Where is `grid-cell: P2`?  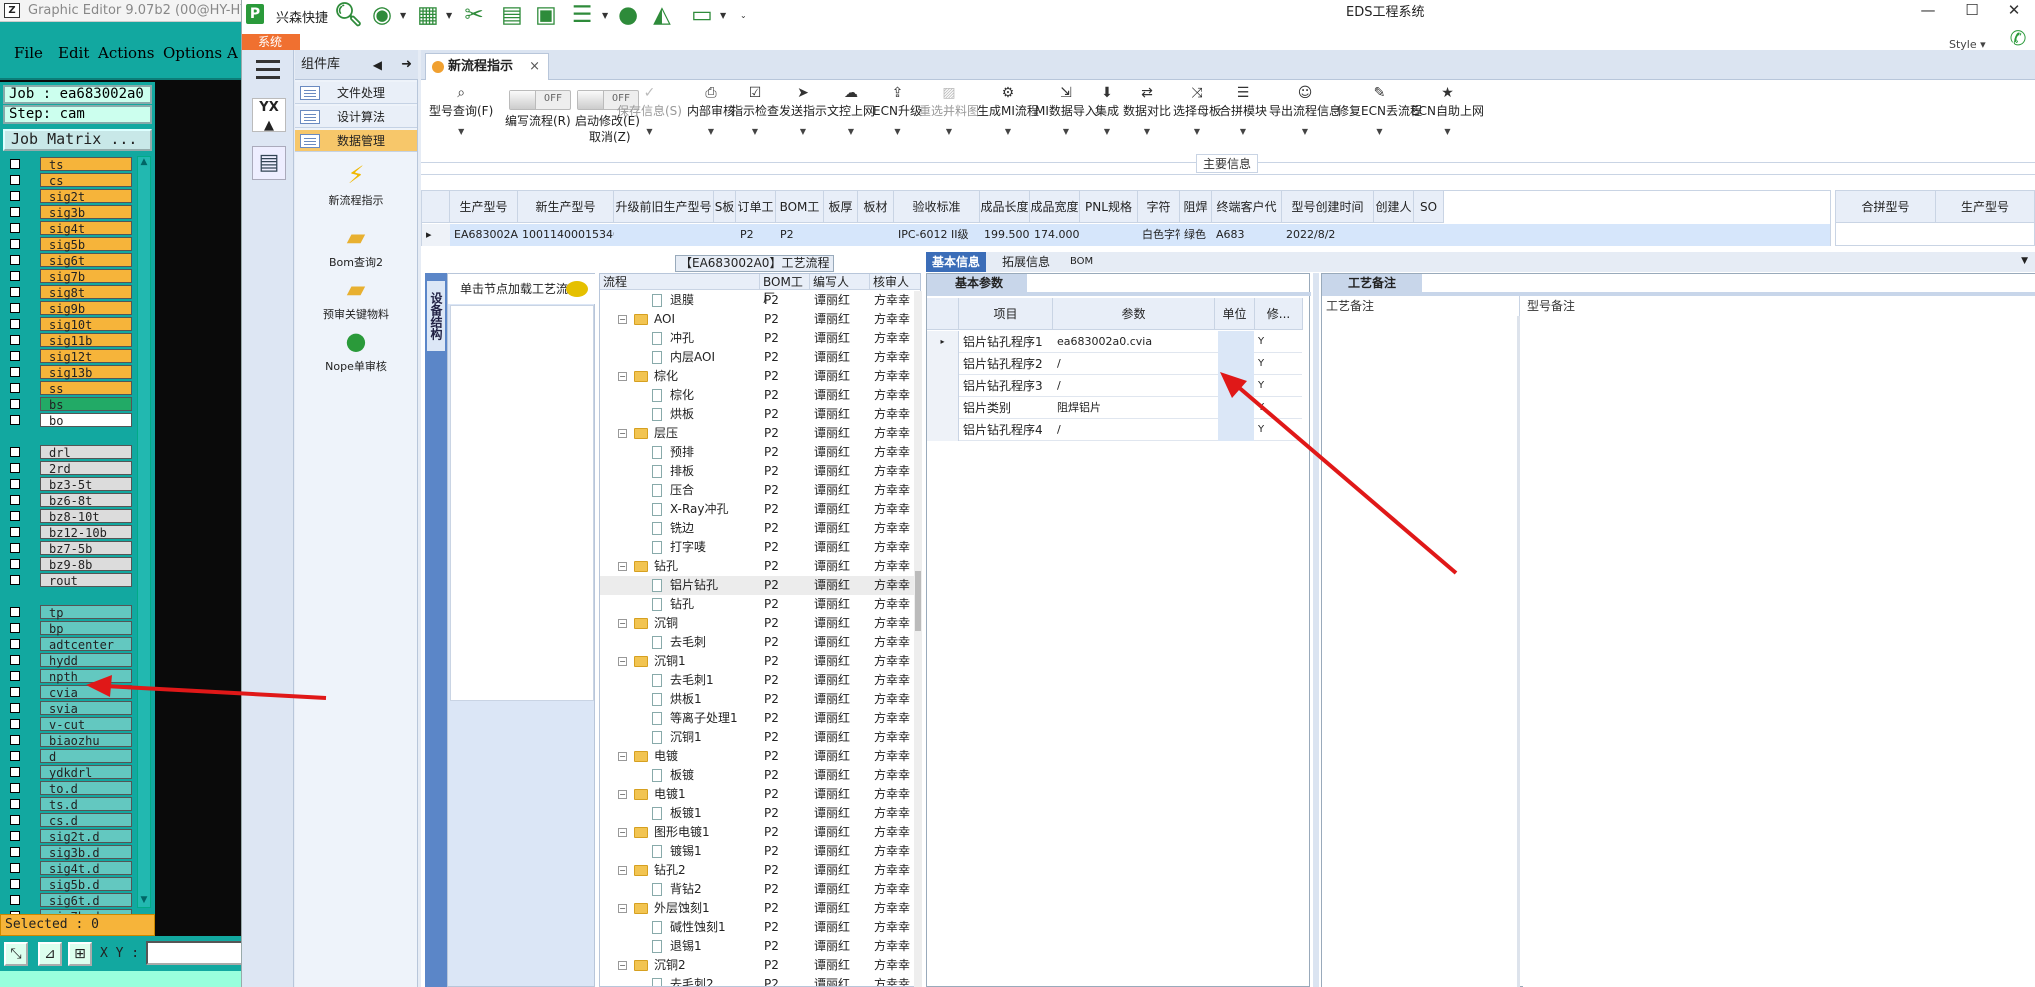 grid-cell: P2 is located at coordinates (756, 235).